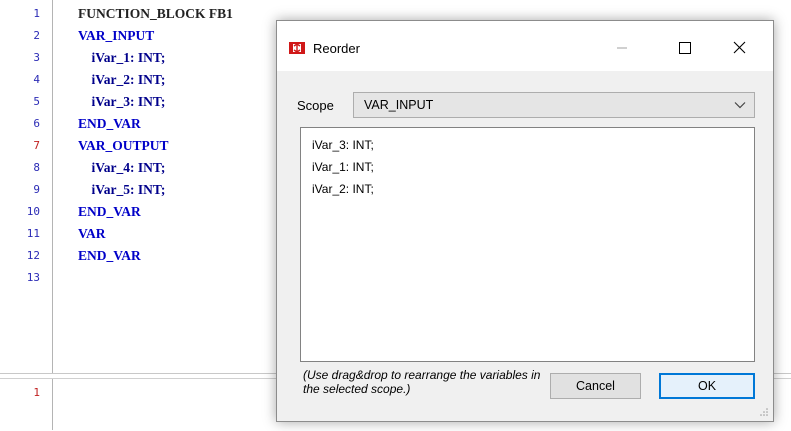 The height and width of the screenshot is (431, 791). What do you see at coordinates (36, 145) in the screenshot?
I see `line-number: 7` at bounding box center [36, 145].